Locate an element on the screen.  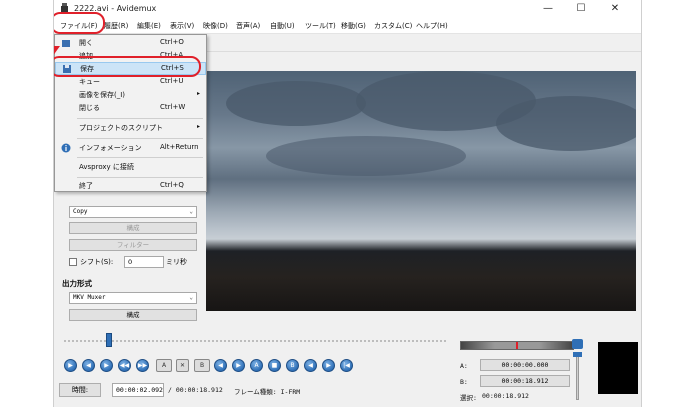
frame-type: フレーム種類: I-FRM is located at coordinates (267, 392).